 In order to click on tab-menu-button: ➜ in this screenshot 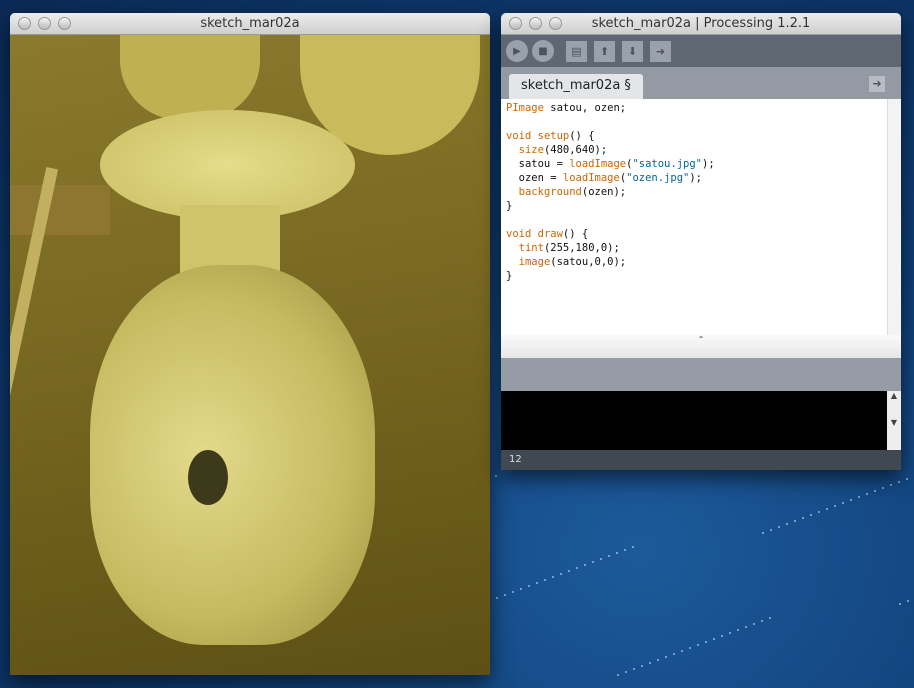, I will do `click(877, 84)`.